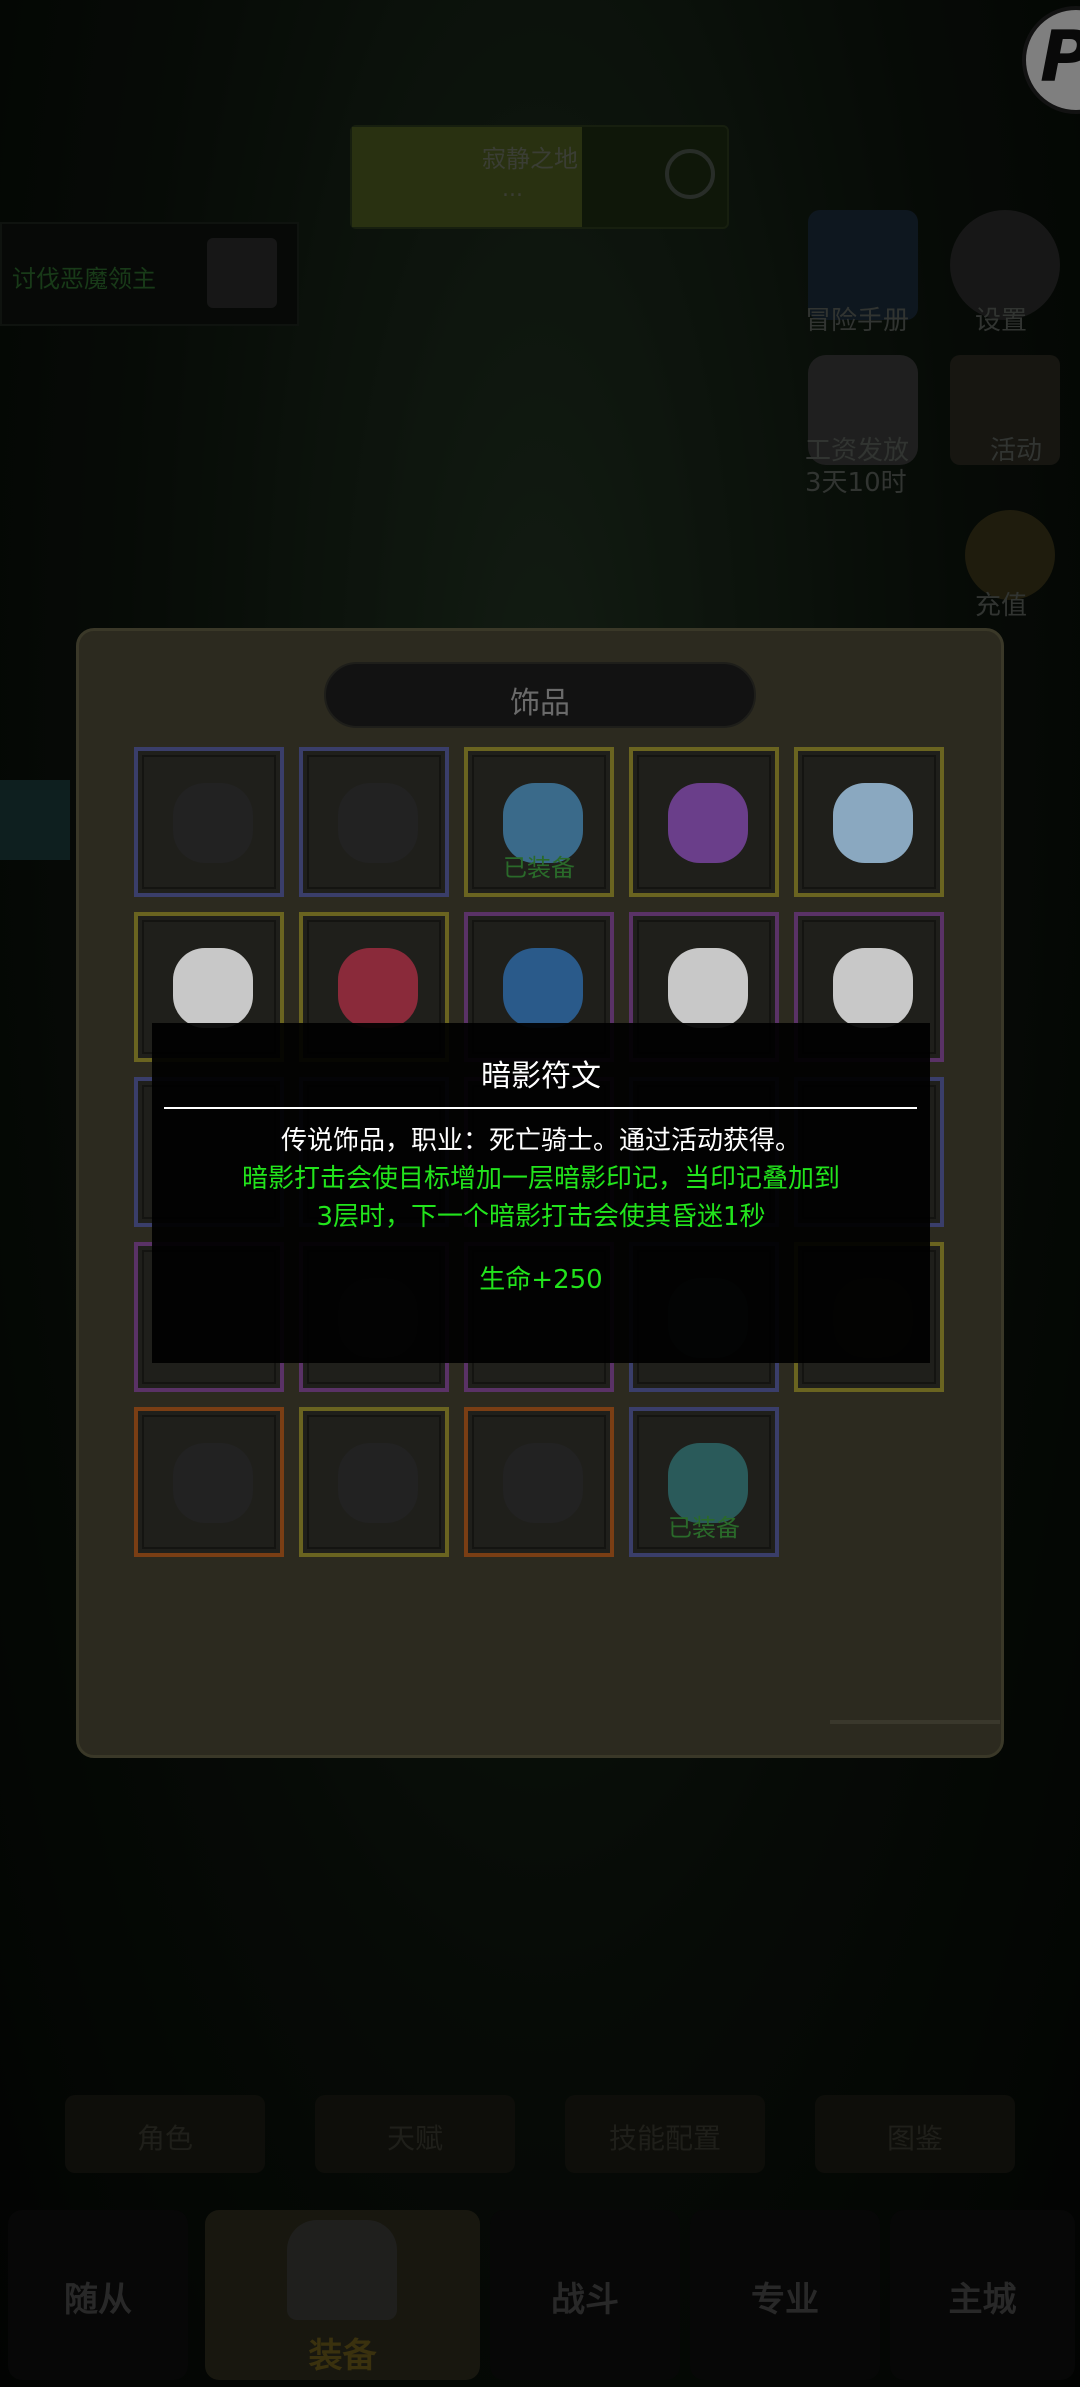  I want to click on panel-title-bar: 饰品, so click(540, 695).